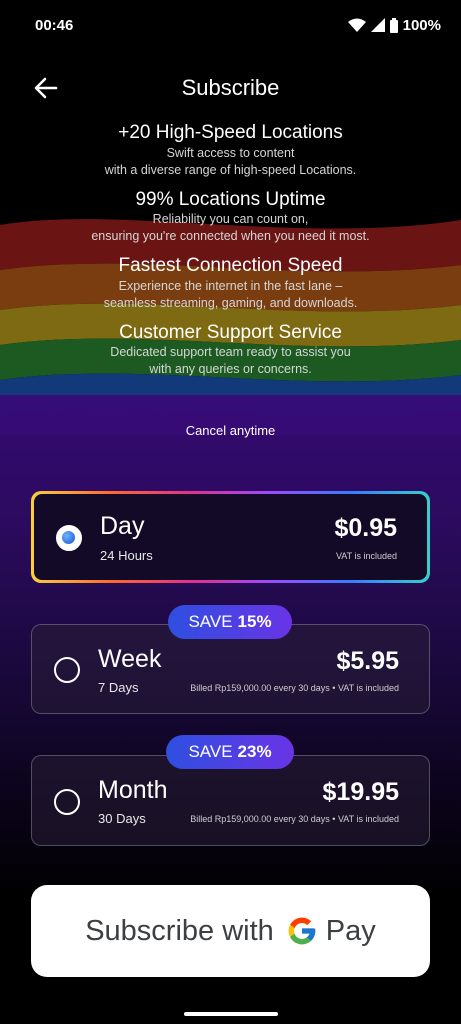  I want to click on header: Subscribe, so click(230, 88).